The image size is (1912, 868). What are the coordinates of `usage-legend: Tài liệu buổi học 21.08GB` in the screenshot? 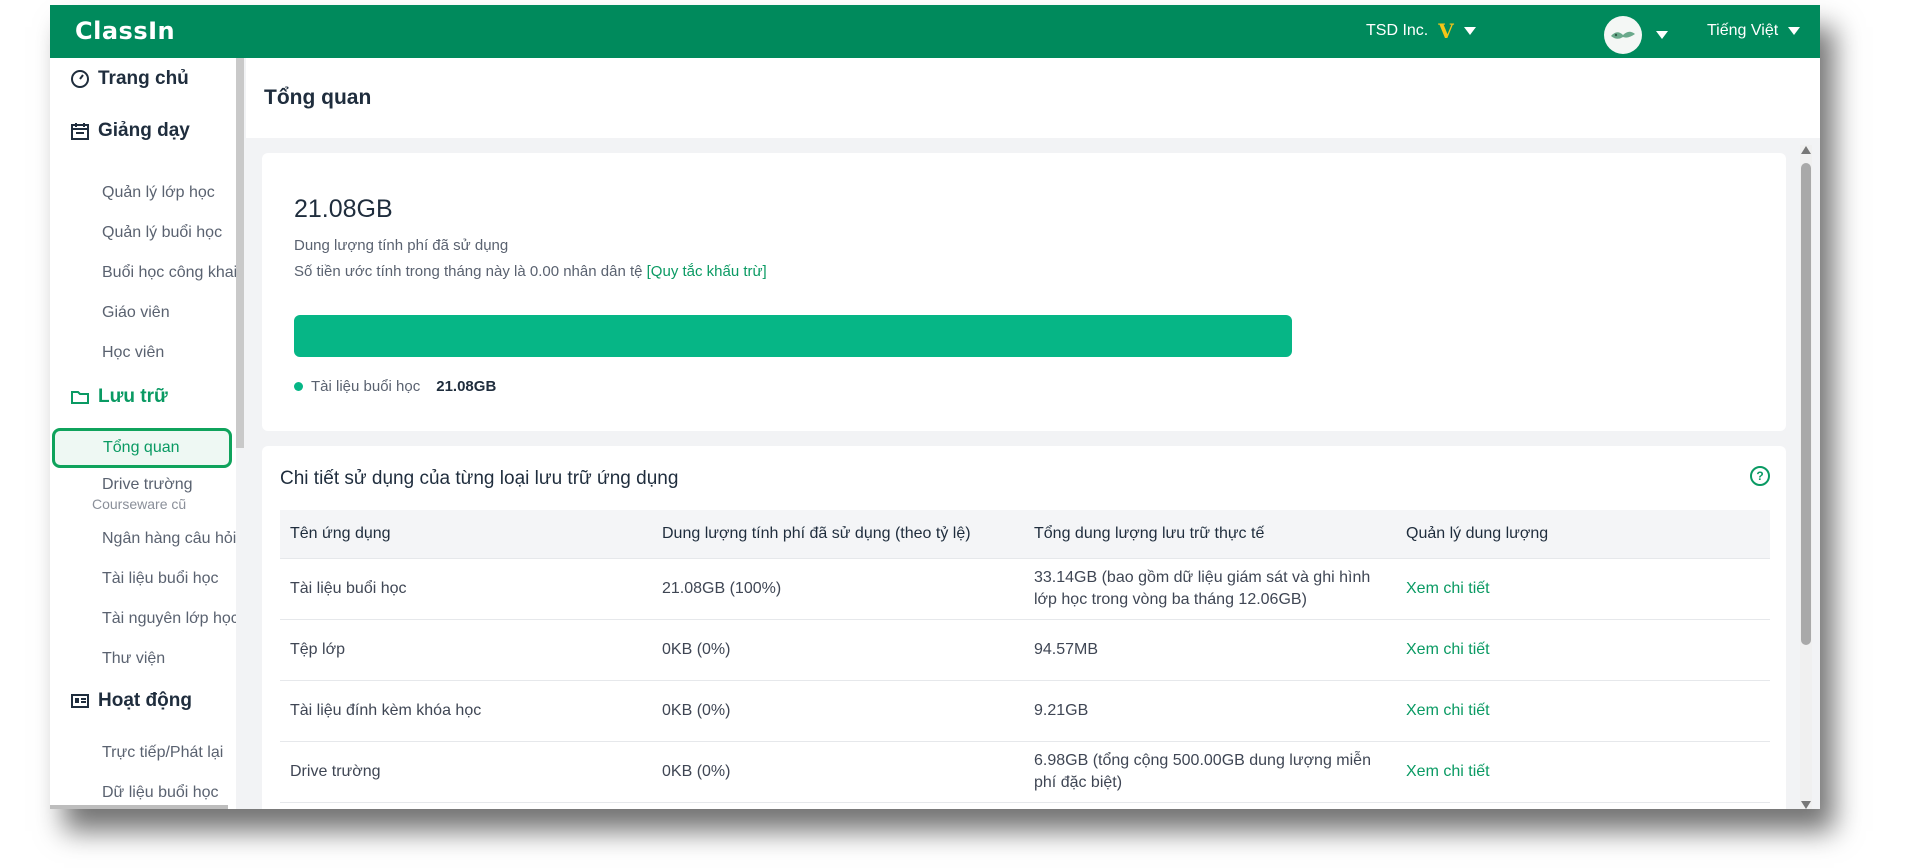 It's located at (395, 386).